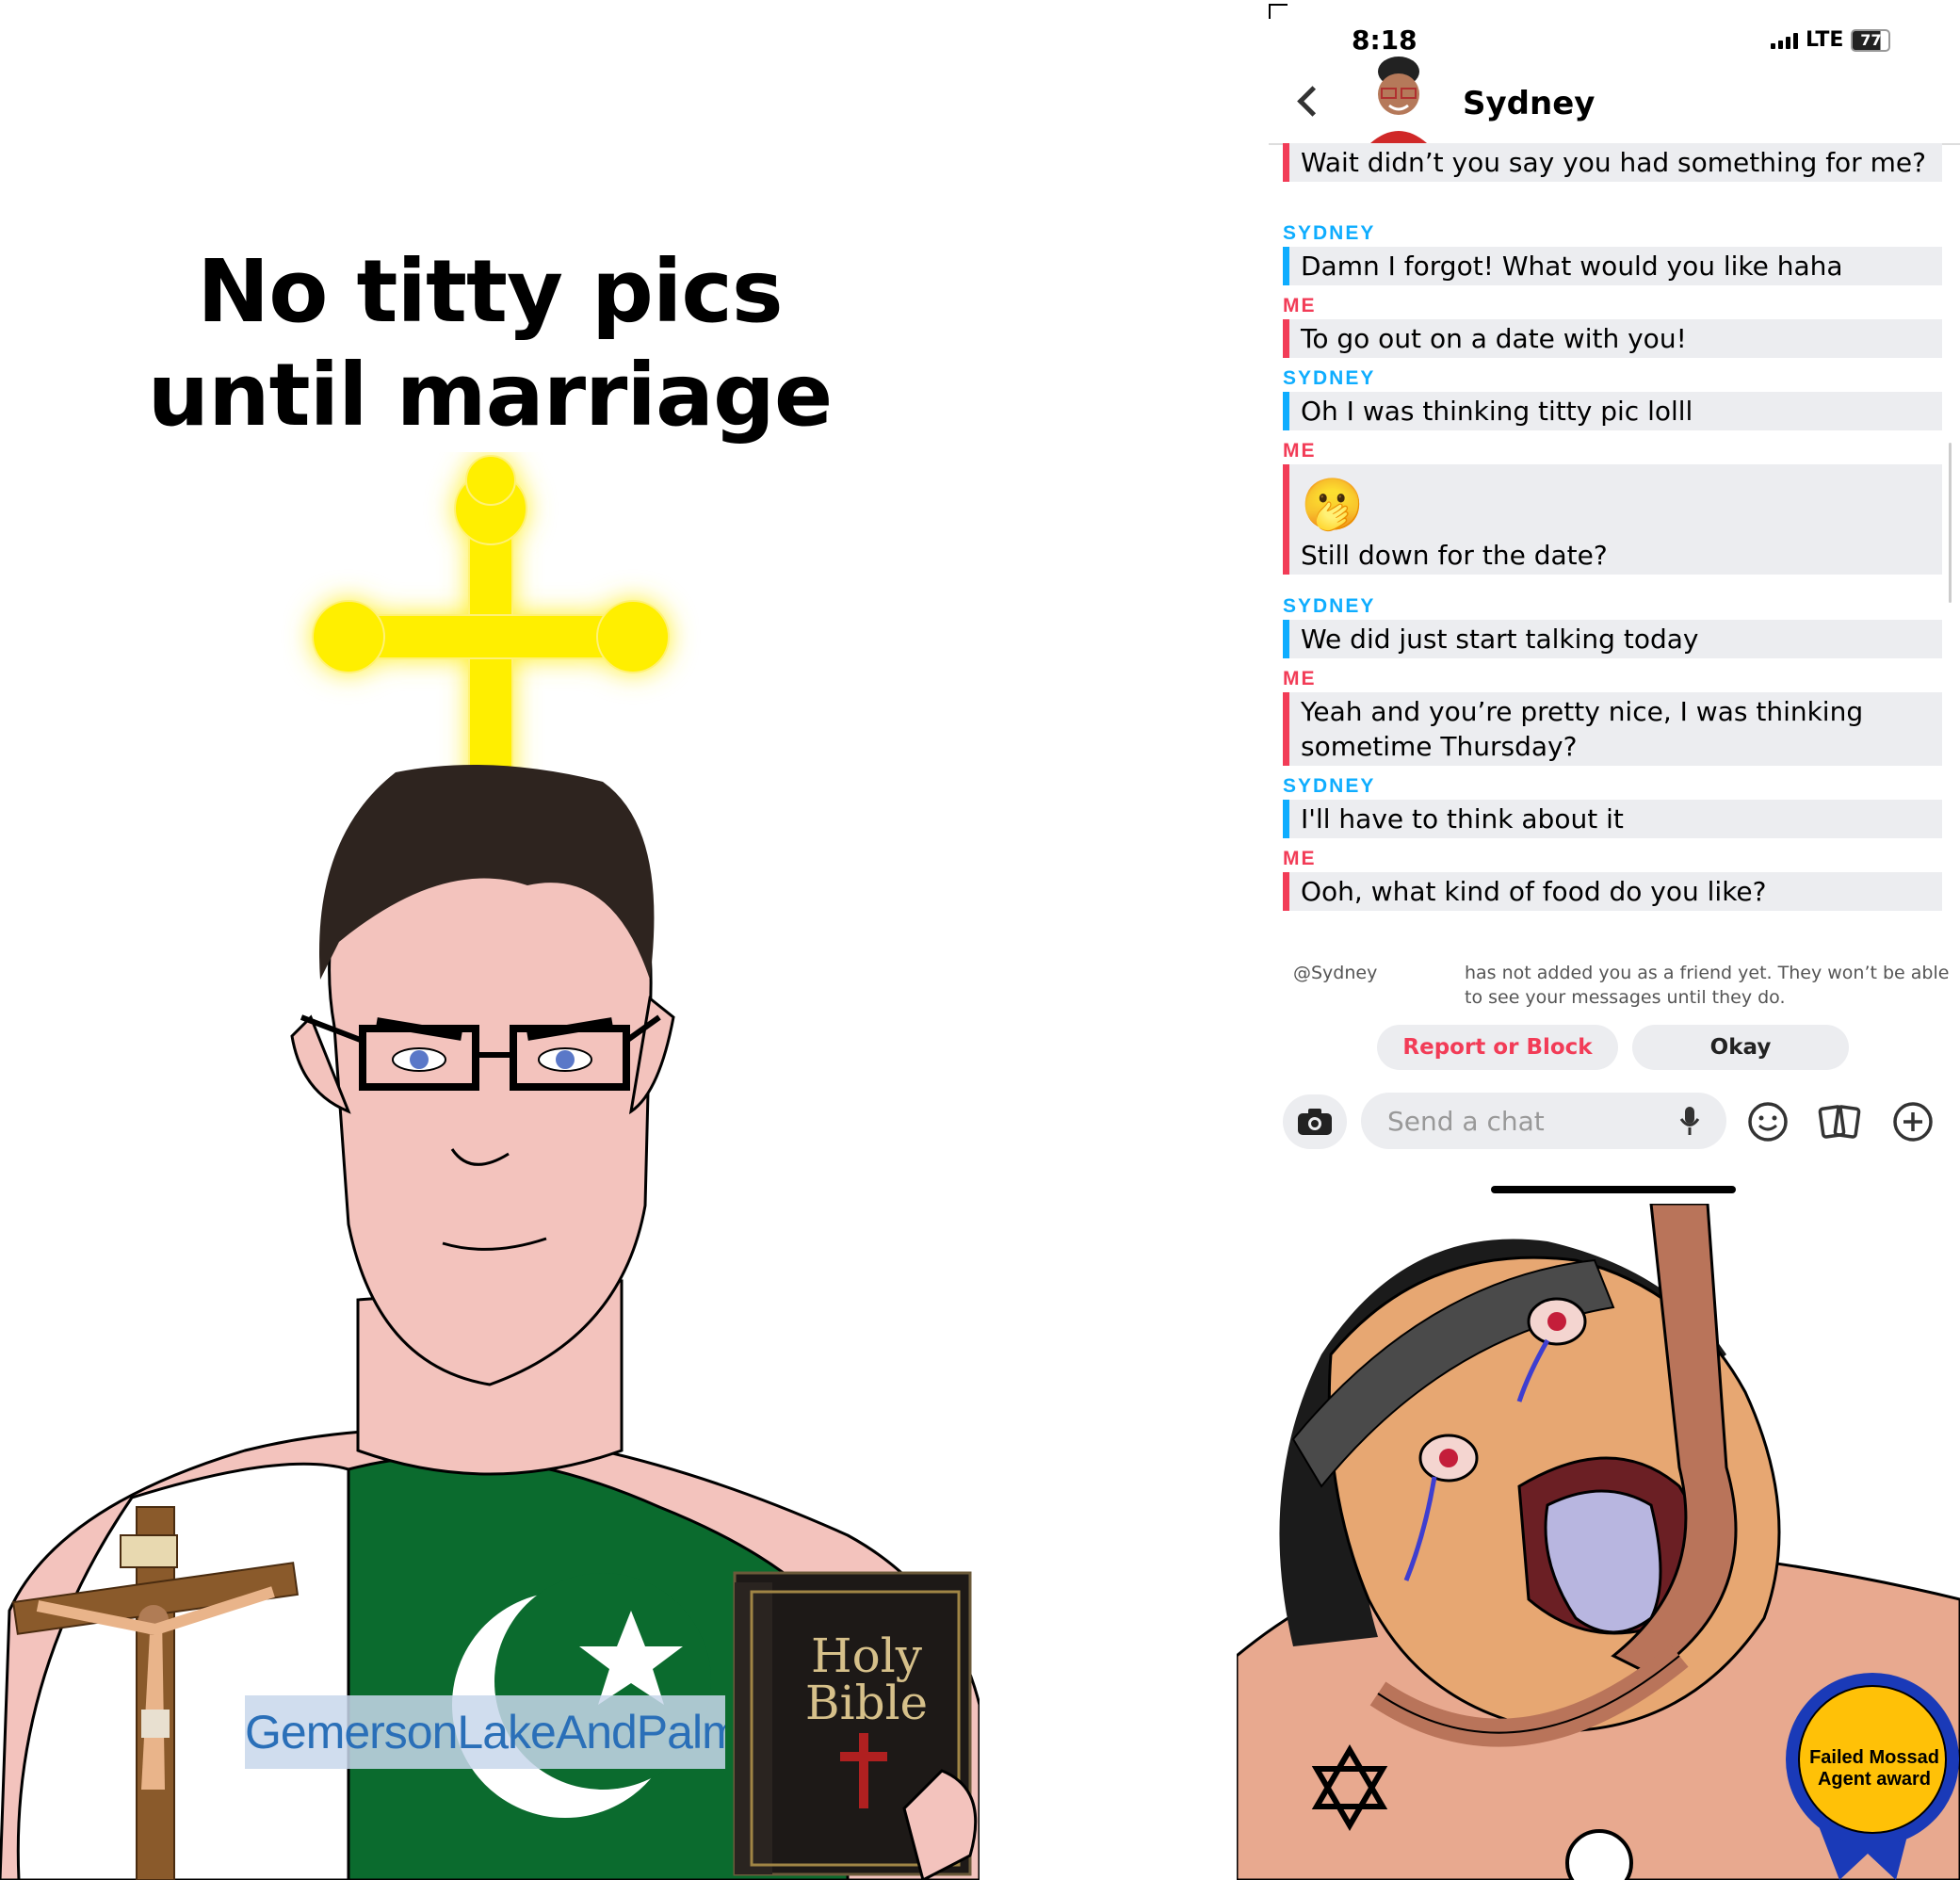 Image resolution: width=1960 pixels, height=1880 pixels. I want to click on microphone-icon, so click(1689, 1121).